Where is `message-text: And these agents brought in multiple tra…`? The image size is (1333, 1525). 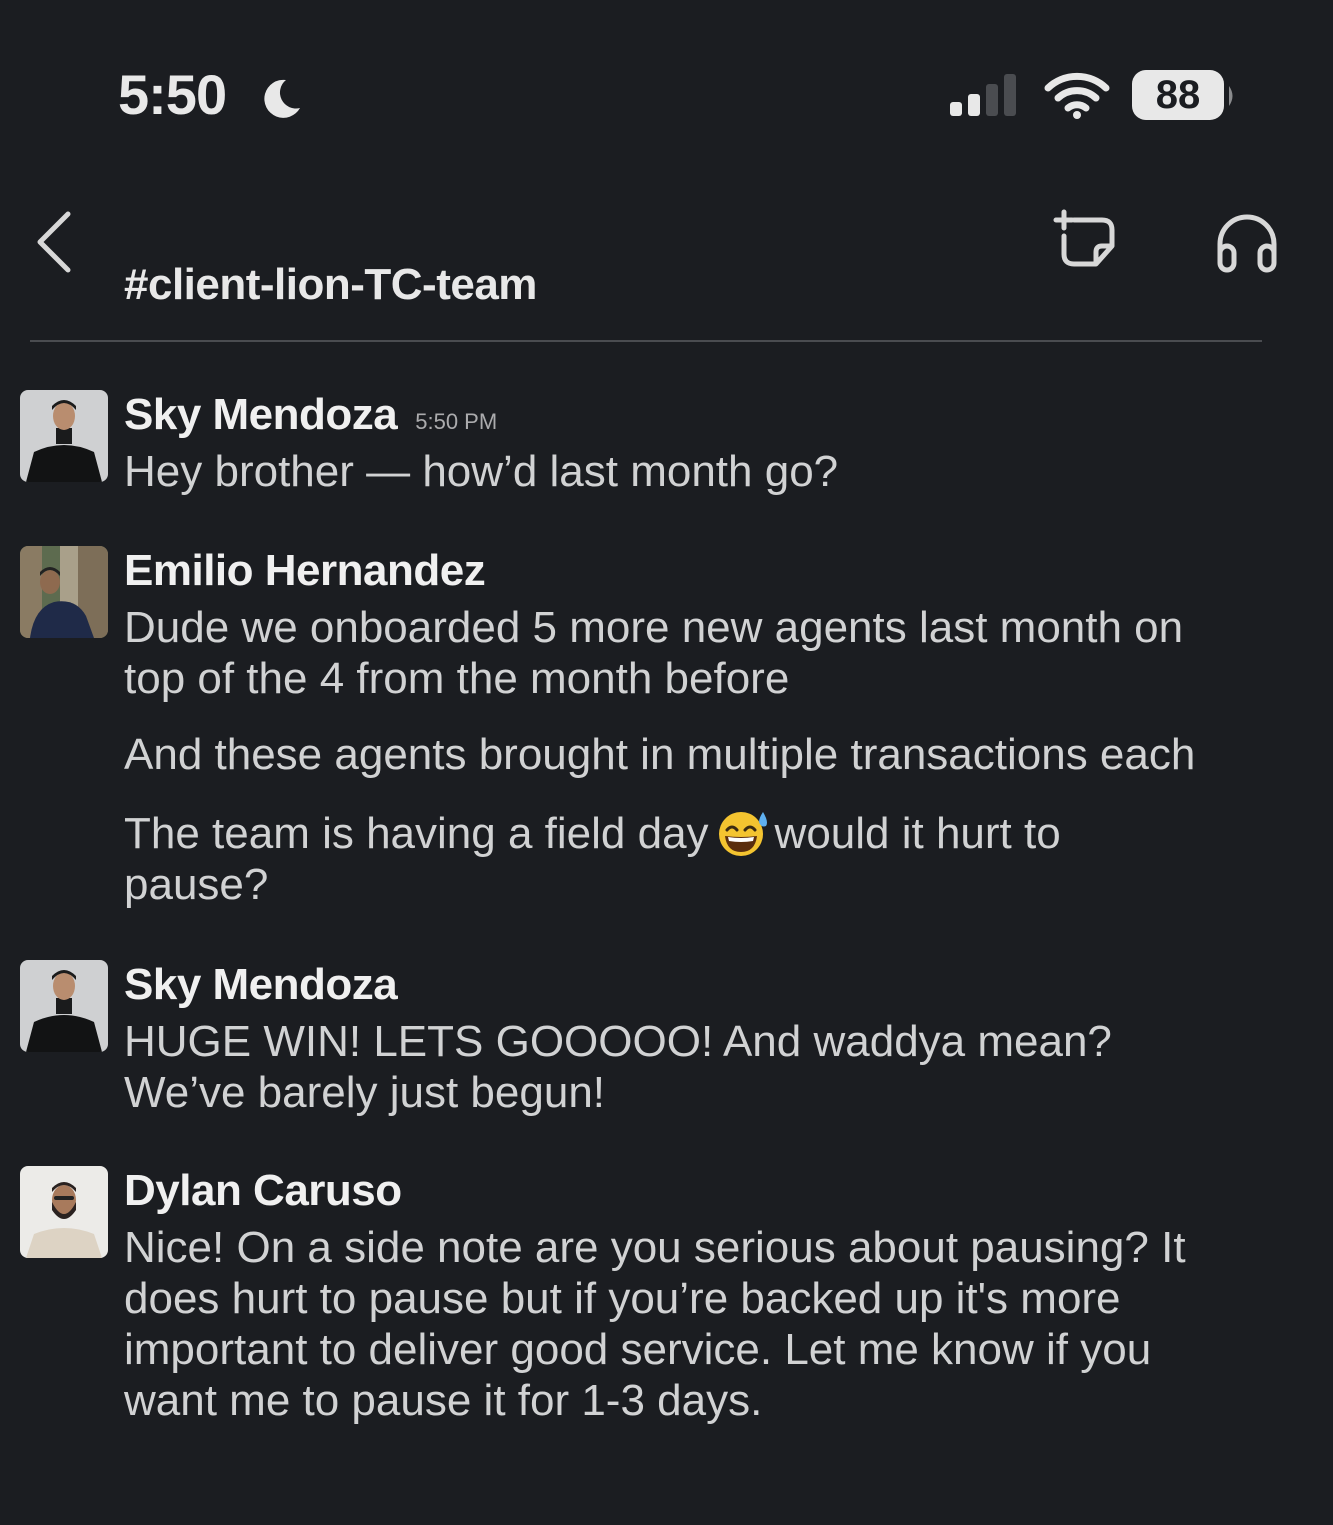 message-text: And these agents brought in multiple tra… is located at coordinates (660, 754).